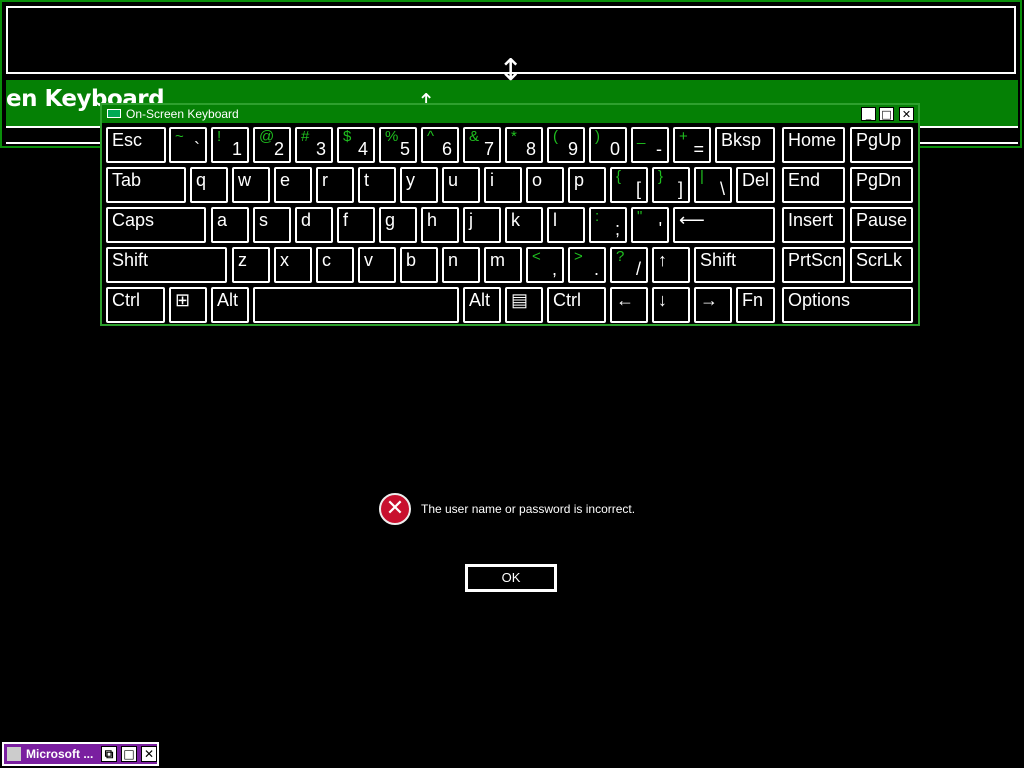 This screenshot has height=768, width=1024. What do you see at coordinates (813, 225) in the screenshot?
I see `key-insert: Insert` at bounding box center [813, 225].